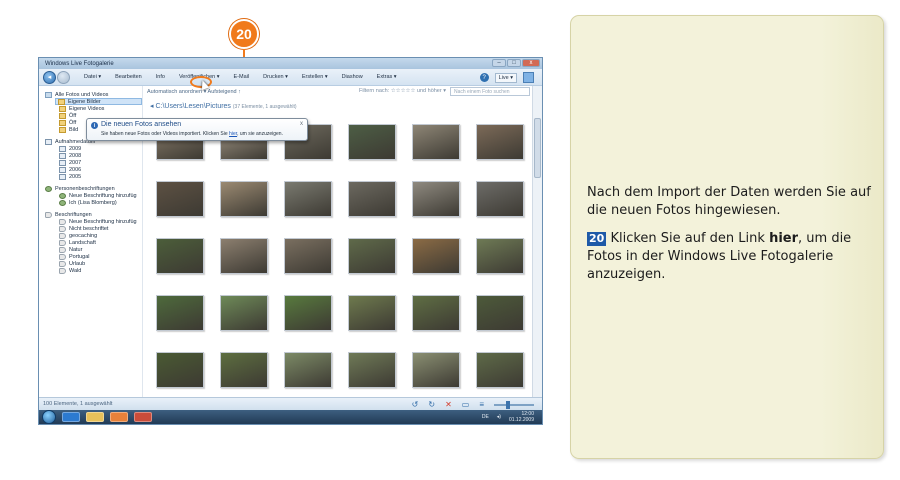 The width and height of the screenshot is (900, 480). I want to click on vertical-scrollbar, so click(537, 241).